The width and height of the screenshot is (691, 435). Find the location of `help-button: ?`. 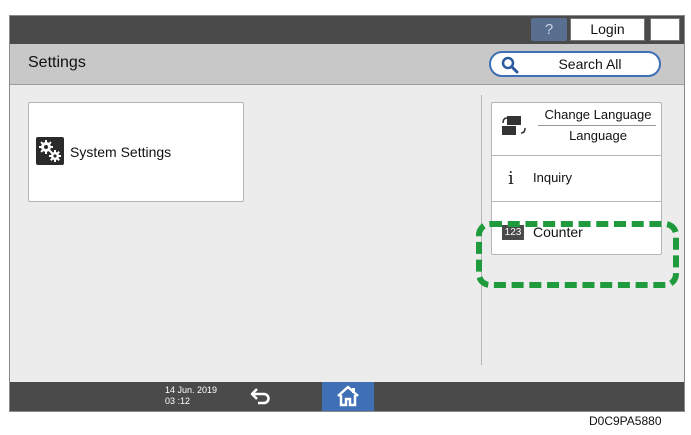

help-button: ? is located at coordinates (549, 29).